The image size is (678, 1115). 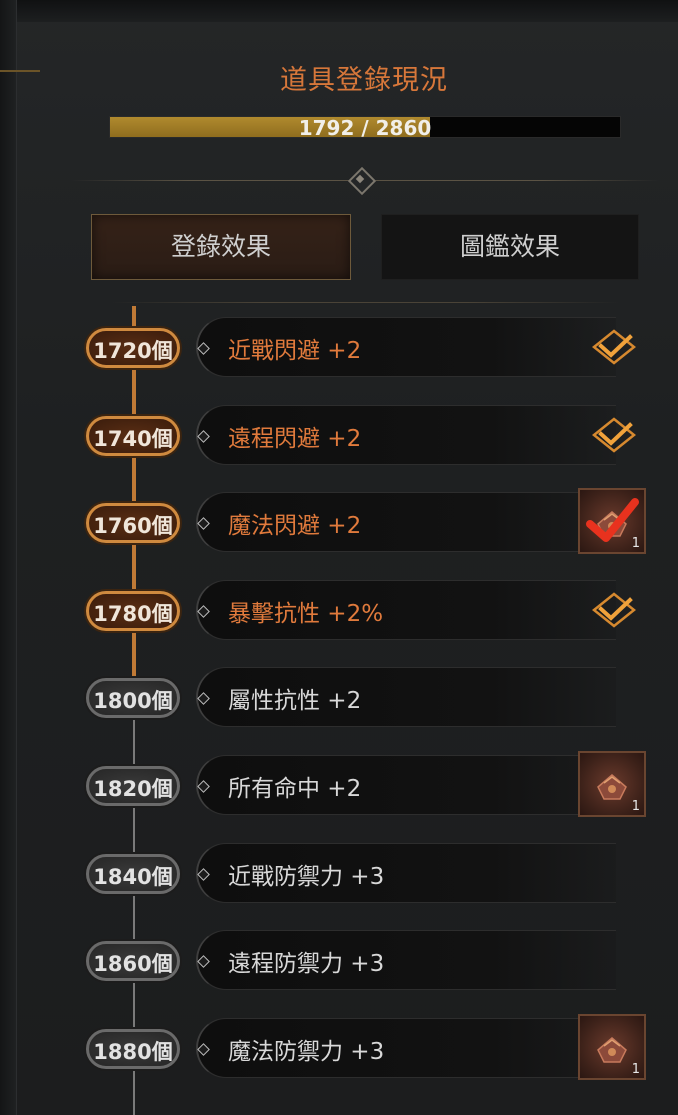 I want to click on milestone-row: 1780個 暴擊抗性 +2%, so click(x=339, y=610).